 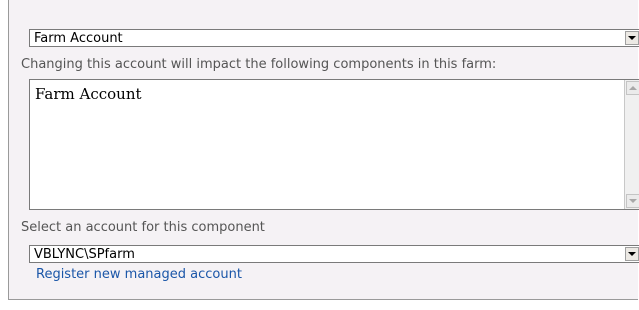 I want to click on vertical-scrollbar, so click(x=631, y=144).